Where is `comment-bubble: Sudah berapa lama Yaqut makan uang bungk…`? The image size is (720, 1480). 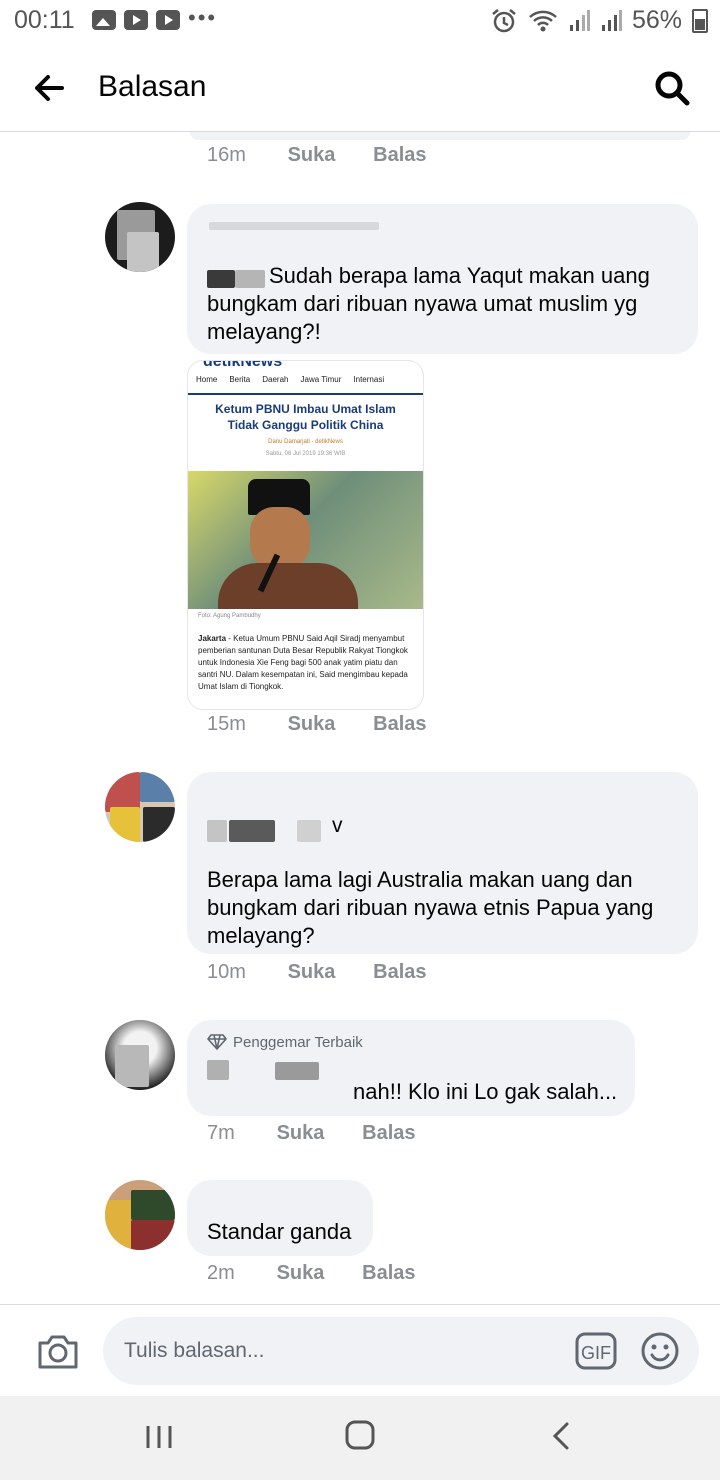 comment-bubble: Sudah berapa lama Yaqut makan uang bungk… is located at coordinates (442, 279).